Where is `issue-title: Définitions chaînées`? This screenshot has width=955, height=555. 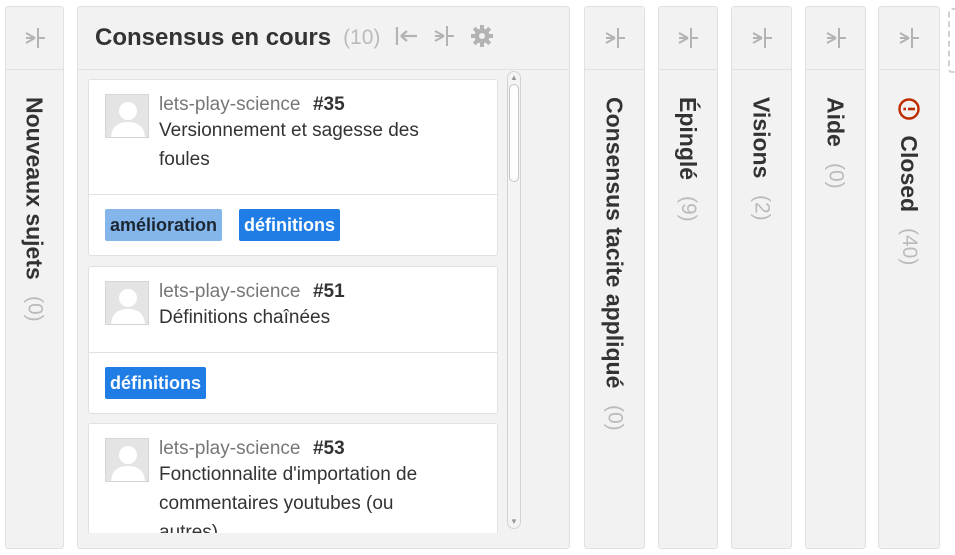 issue-title: Définitions chaînées is located at coordinates (322, 317).